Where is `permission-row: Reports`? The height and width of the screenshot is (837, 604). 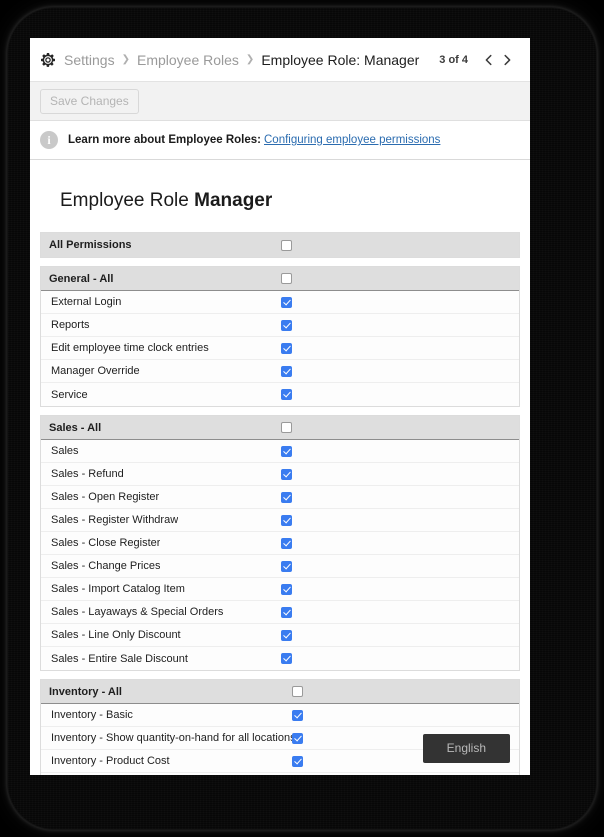
permission-row: Reports is located at coordinates (280, 325).